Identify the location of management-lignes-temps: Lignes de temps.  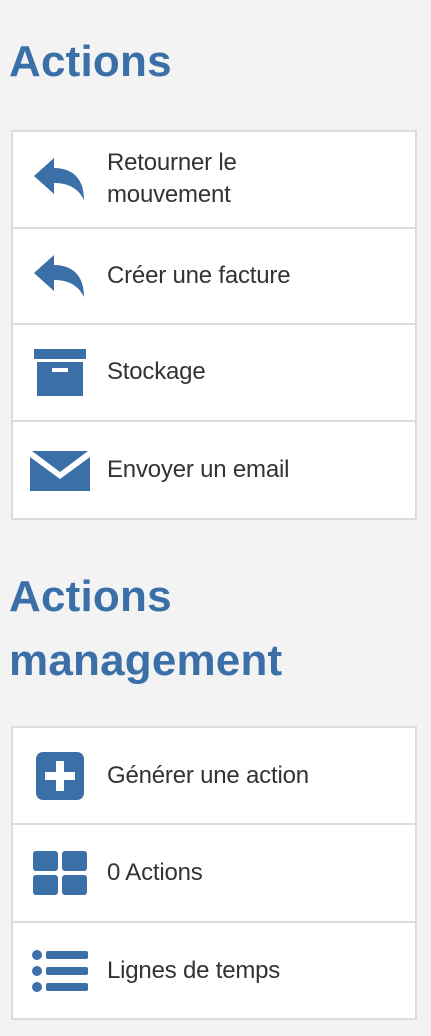
(214, 971).